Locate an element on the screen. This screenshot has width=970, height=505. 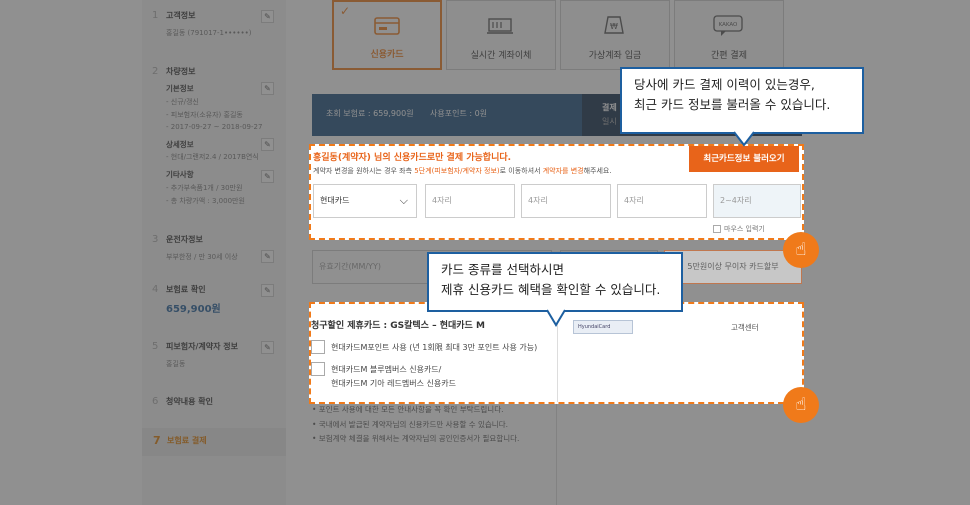
step-title: 보험료 결제 is located at coordinates (187, 440).